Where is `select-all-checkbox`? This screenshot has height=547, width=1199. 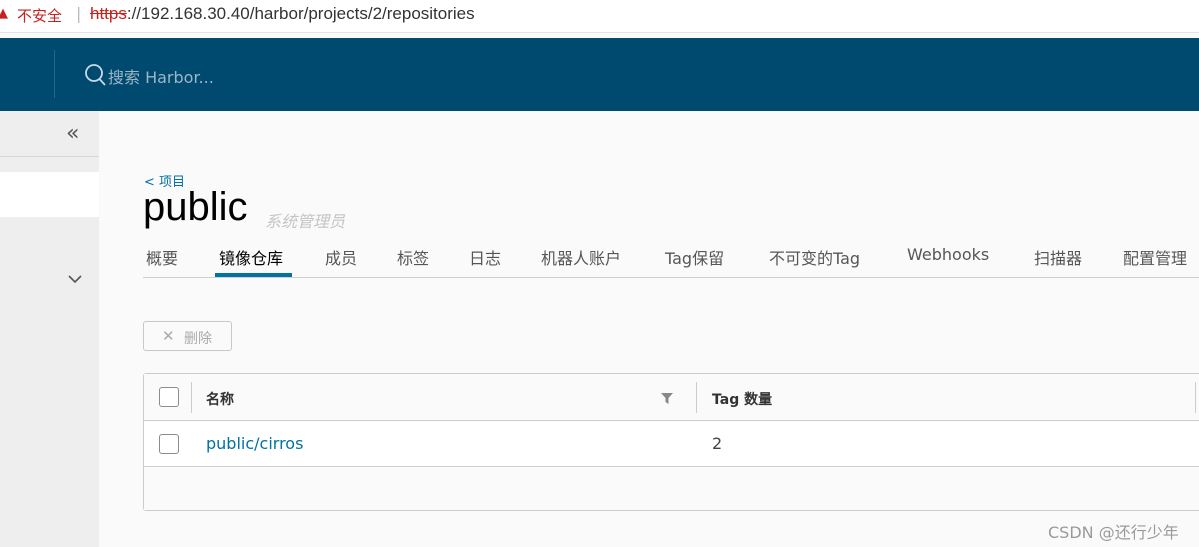
select-all-checkbox is located at coordinates (169, 397).